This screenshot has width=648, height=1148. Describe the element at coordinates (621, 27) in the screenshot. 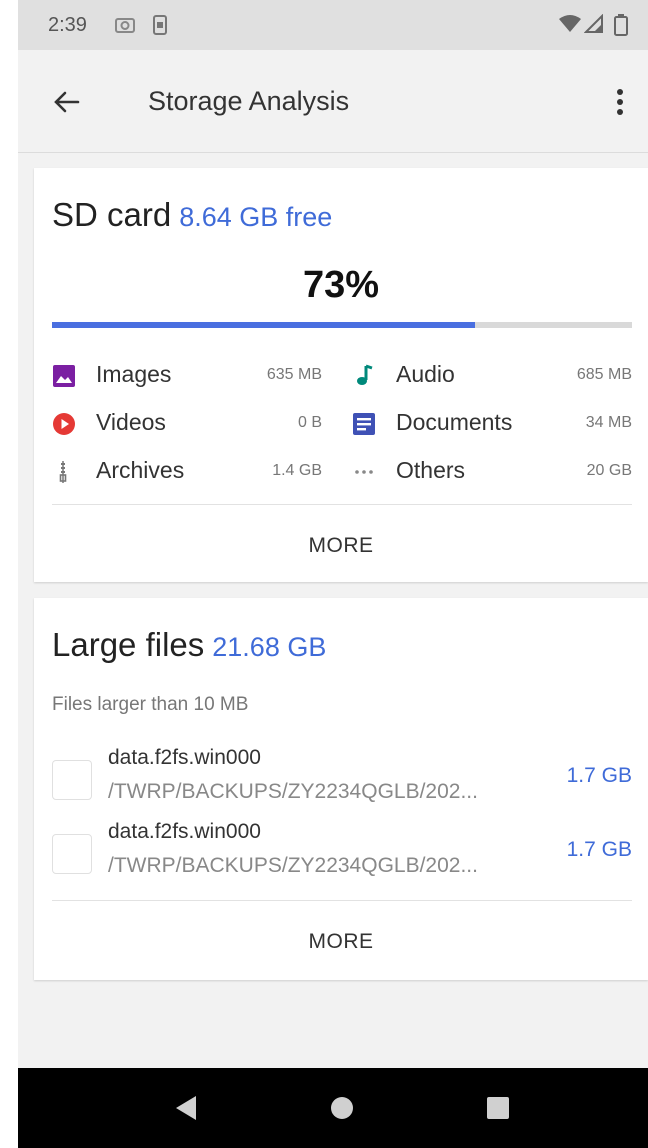

I see `battery-icon` at that location.